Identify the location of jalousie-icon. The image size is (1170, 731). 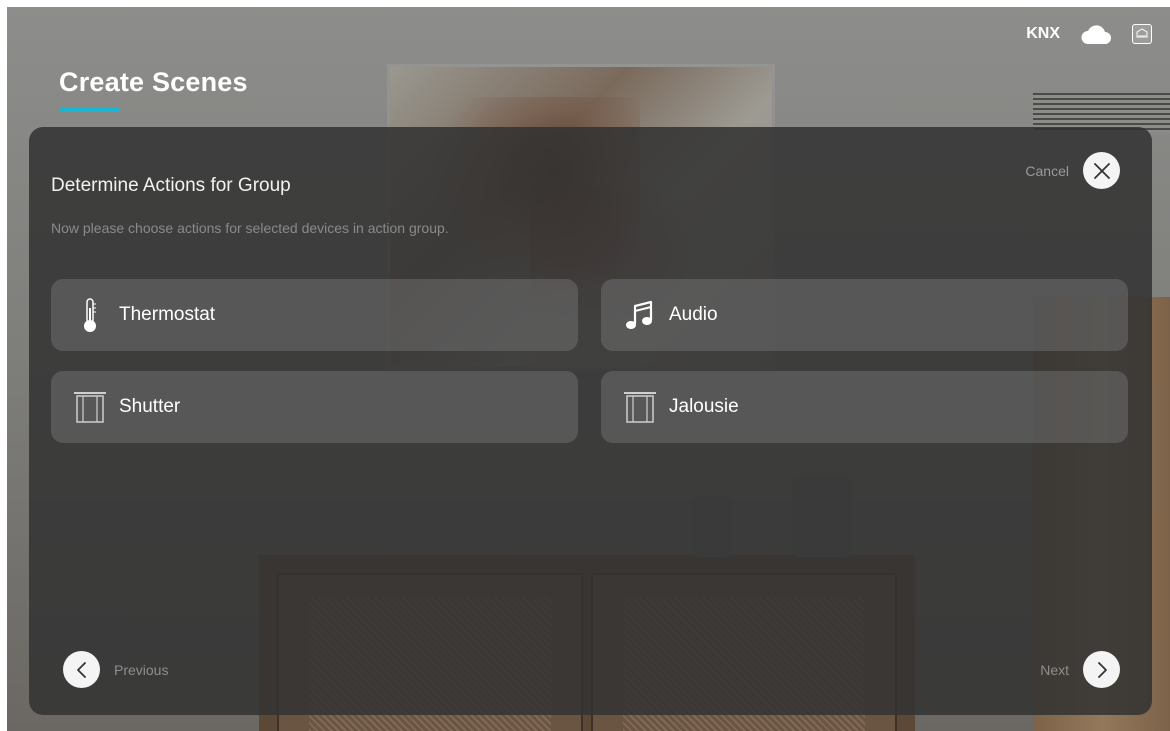
(640, 407).